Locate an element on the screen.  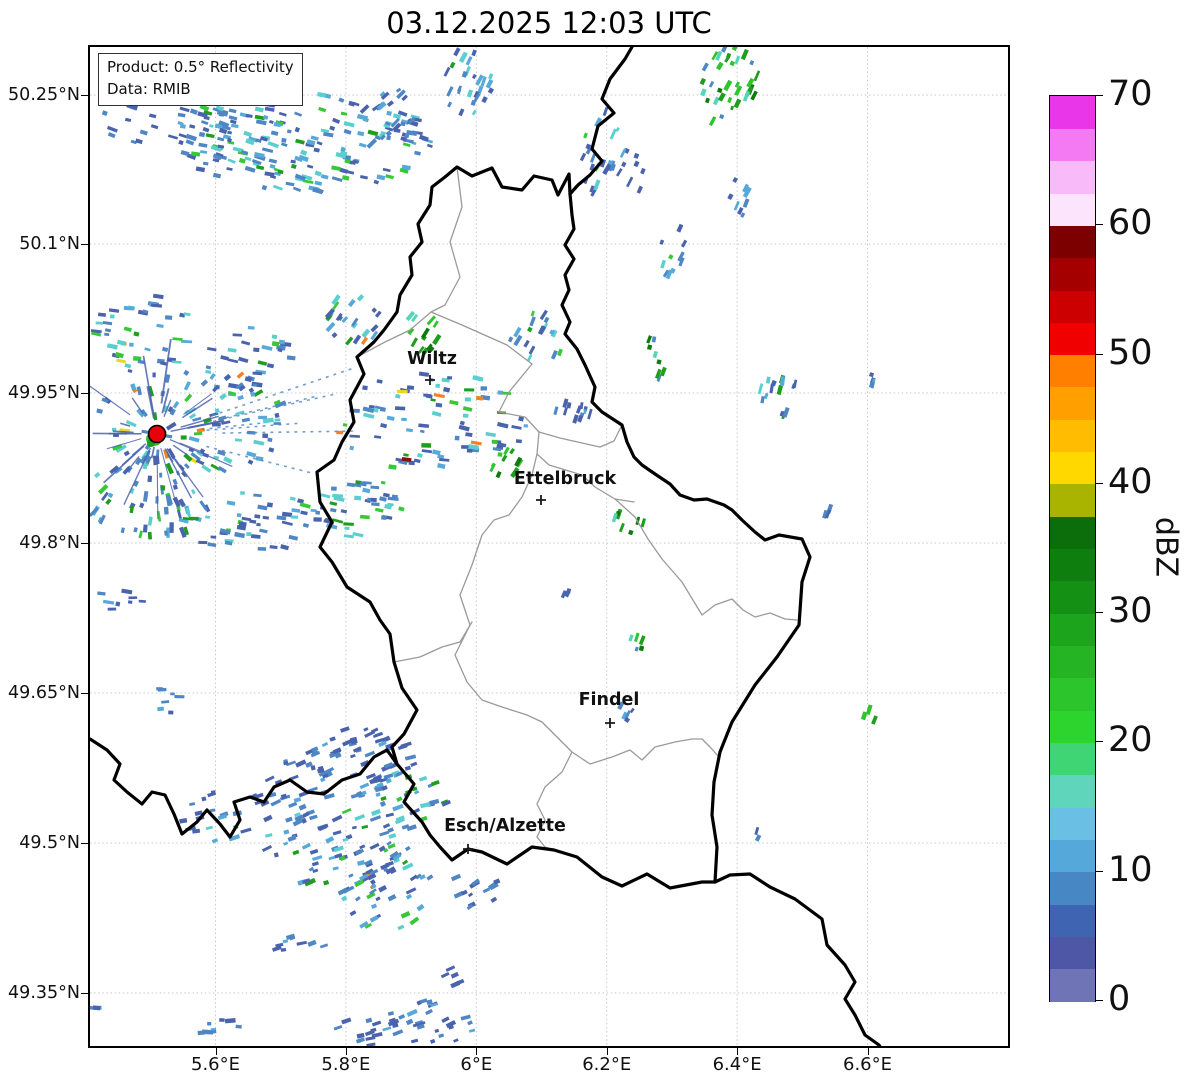
x-tick-label: 6.2°E is located at coordinates (607, 1064).